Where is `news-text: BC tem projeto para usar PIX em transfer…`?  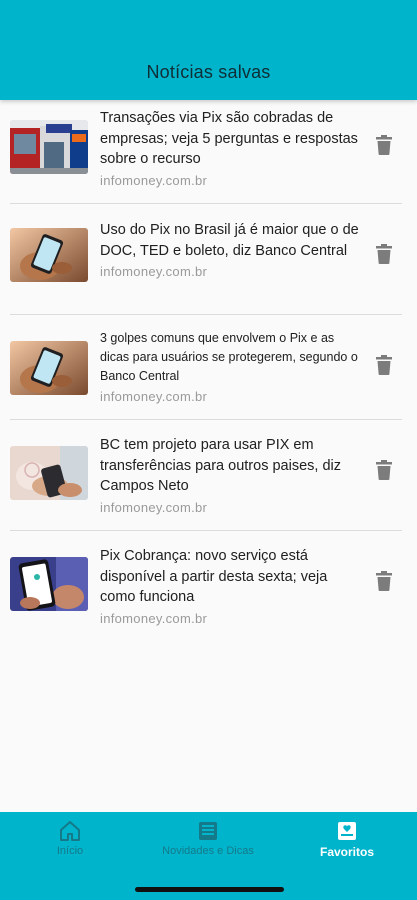 news-text: BC tem projeto para usar PIX em transfer… is located at coordinates (231, 475).